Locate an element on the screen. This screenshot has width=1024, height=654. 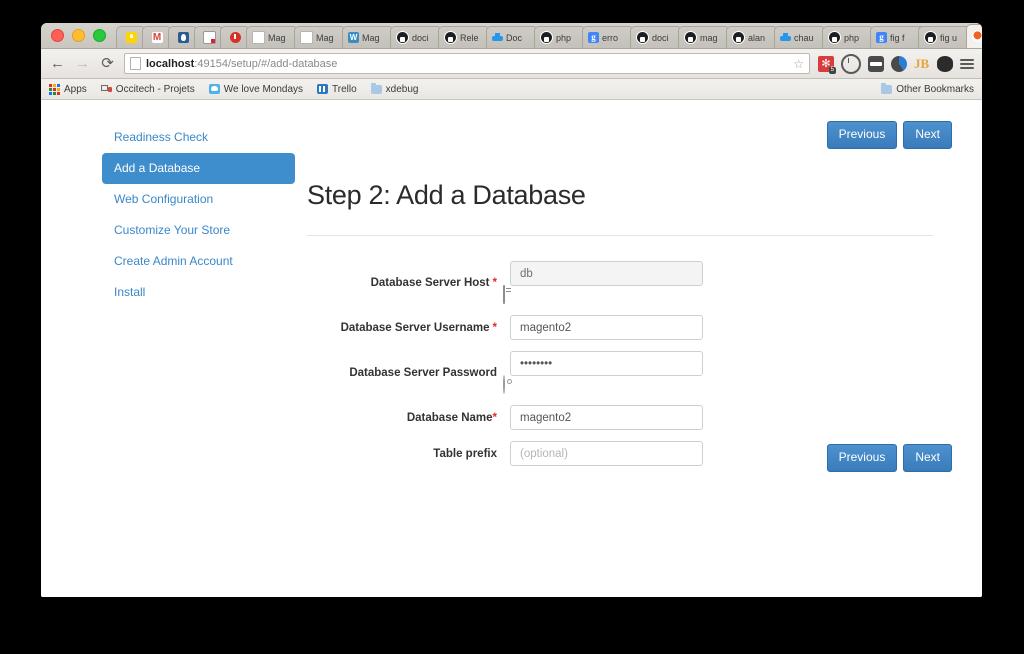
bookmark-star-icon: ☆ is located at coordinates (798, 64).